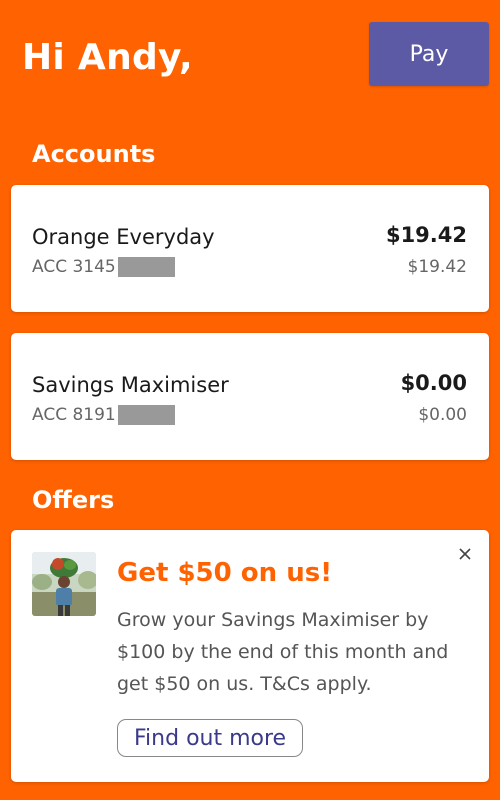  What do you see at coordinates (108, 57) in the screenshot?
I see `greeting: Hi Andy,` at bounding box center [108, 57].